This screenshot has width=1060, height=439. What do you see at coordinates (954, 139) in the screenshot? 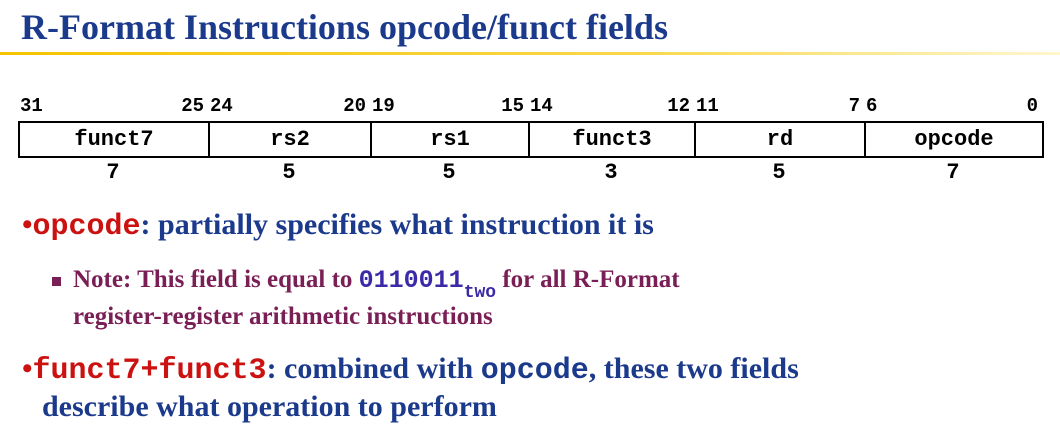
I see `field-opcode: opcode` at bounding box center [954, 139].